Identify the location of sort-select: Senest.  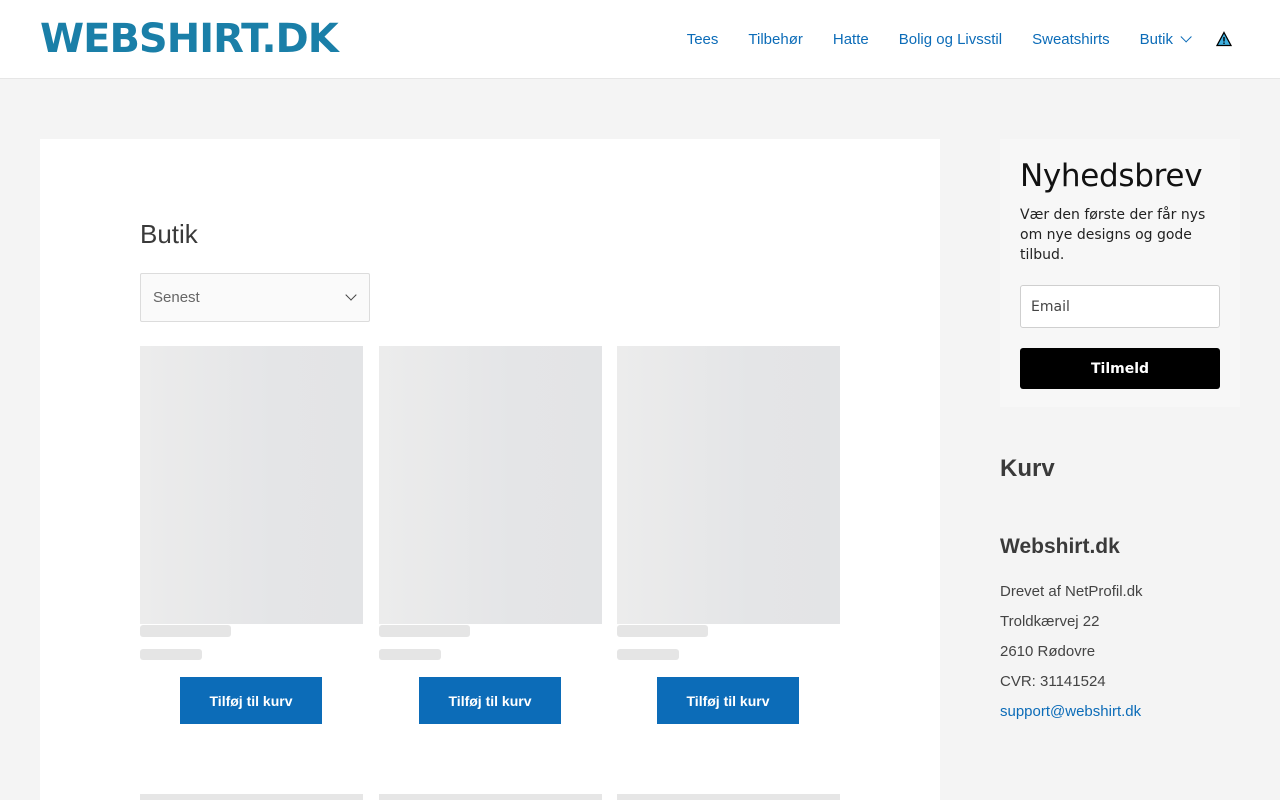
(255, 297).